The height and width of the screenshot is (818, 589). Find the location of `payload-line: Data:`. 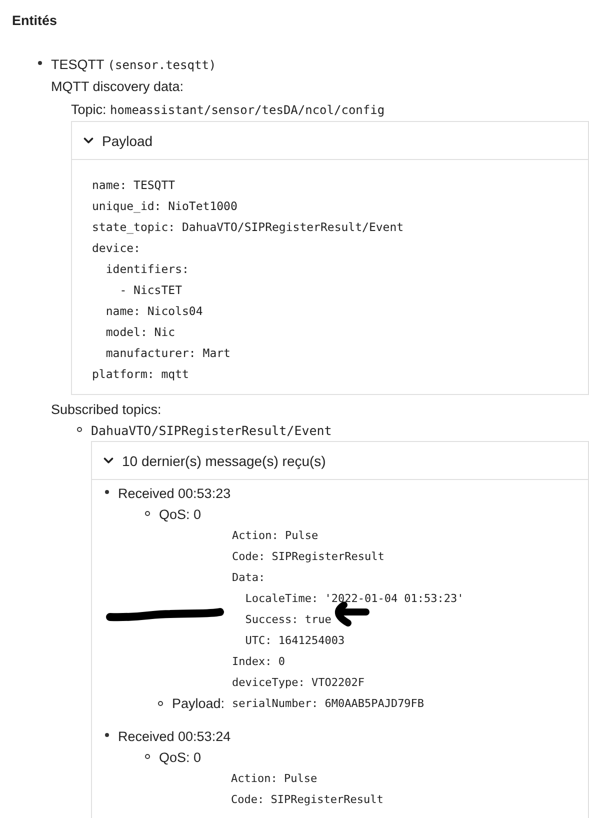

payload-line: Data: is located at coordinates (249, 578).